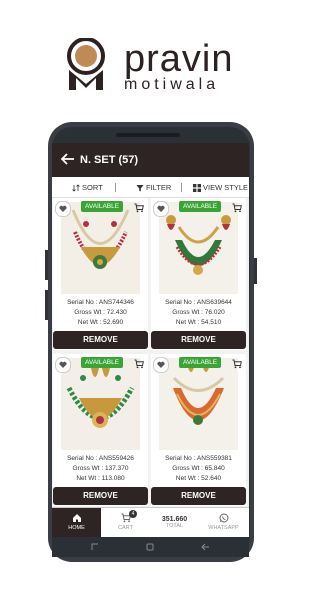  I want to click on whatsapp-icon, so click(223, 518).